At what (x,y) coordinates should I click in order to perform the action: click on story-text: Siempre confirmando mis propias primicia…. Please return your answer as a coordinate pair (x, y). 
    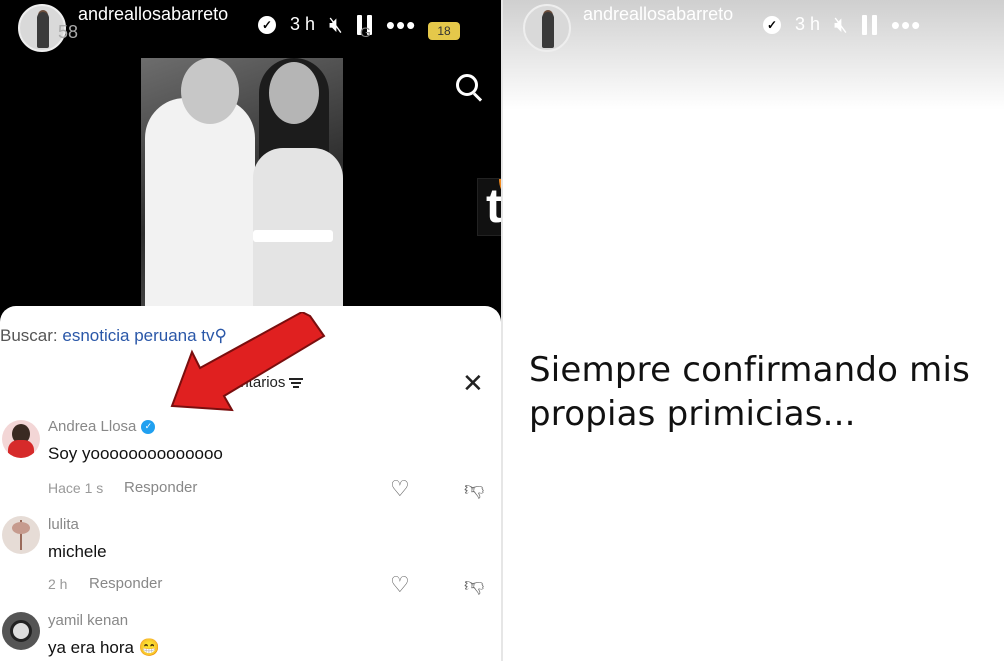
    Looking at the image, I should click on (749, 392).